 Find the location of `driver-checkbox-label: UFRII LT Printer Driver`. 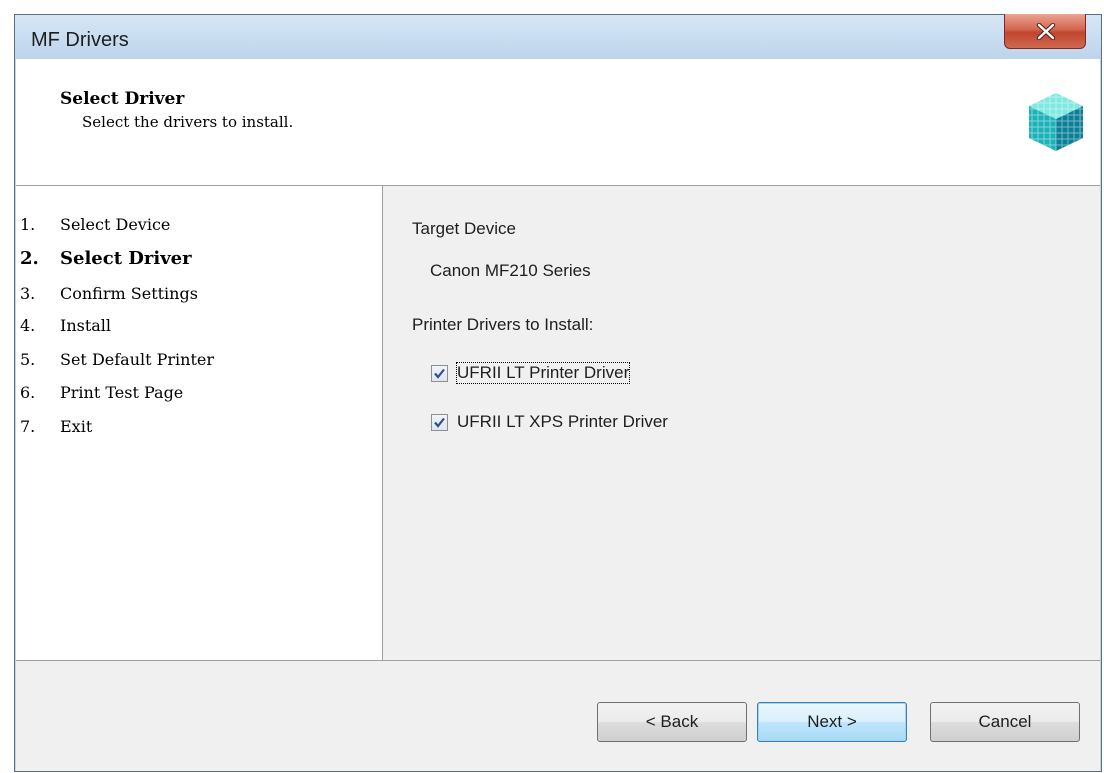

driver-checkbox-label: UFRII LT Printer Driver is located at coordinates (543, 373).